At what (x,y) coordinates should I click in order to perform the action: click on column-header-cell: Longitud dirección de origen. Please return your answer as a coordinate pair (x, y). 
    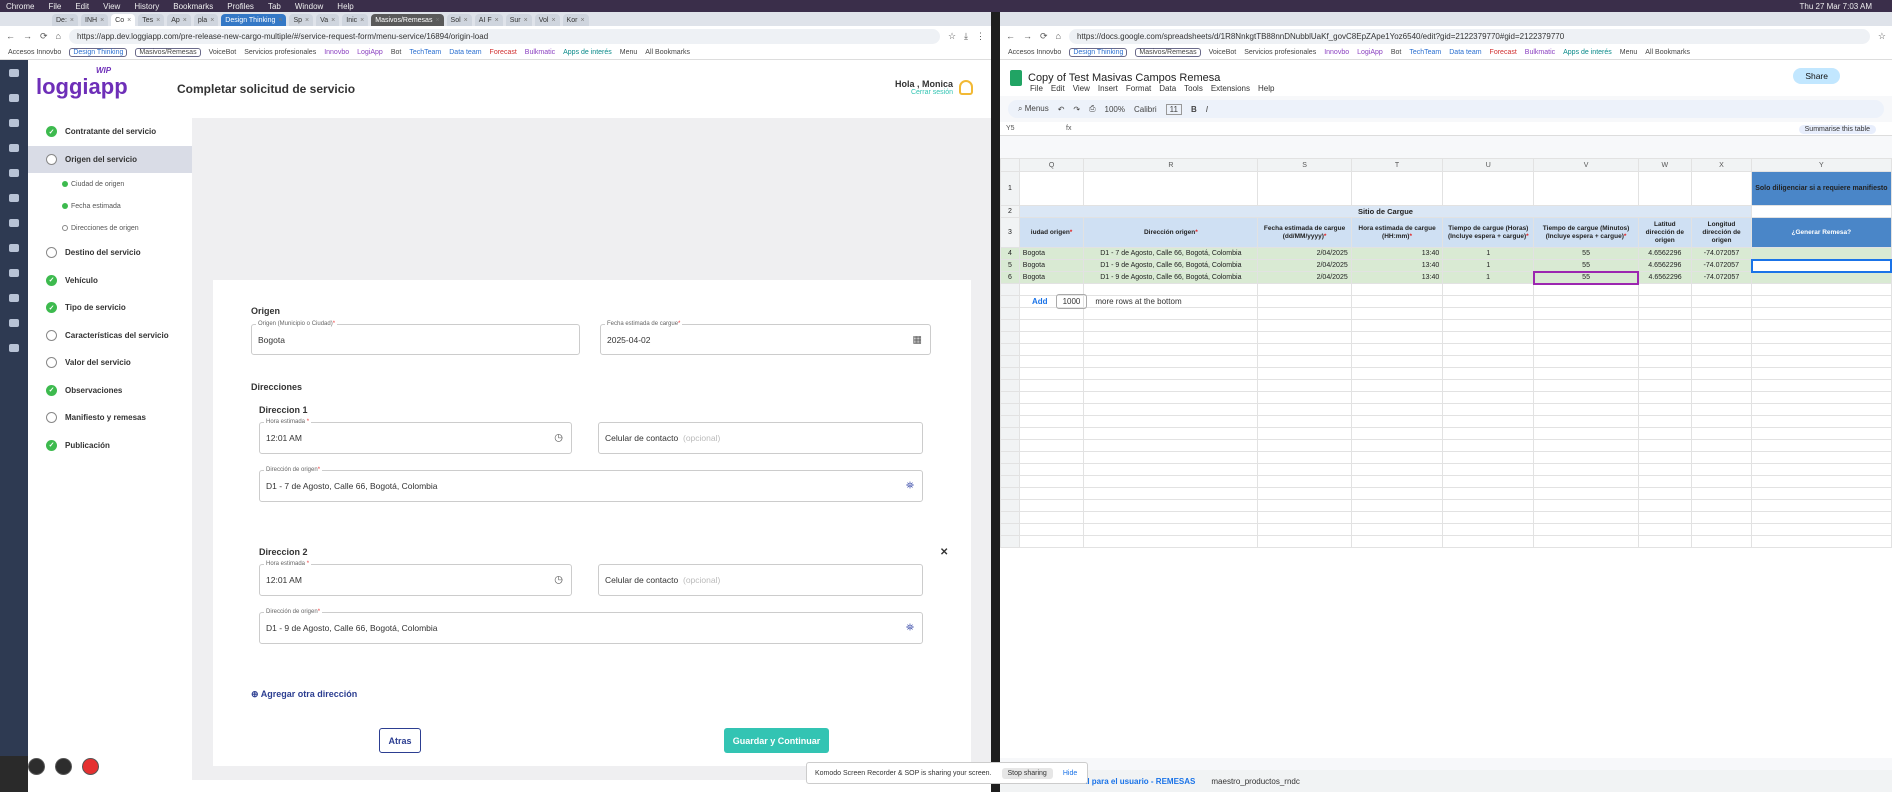
    Looking at the image, I should click on (1721, 232).